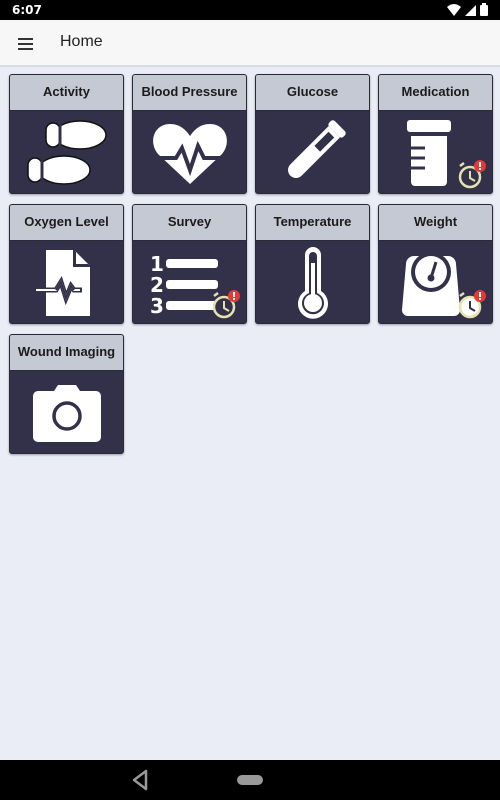 This screenshot has height=800, width=500. I want to click on signal-icon, so click(470, 10).